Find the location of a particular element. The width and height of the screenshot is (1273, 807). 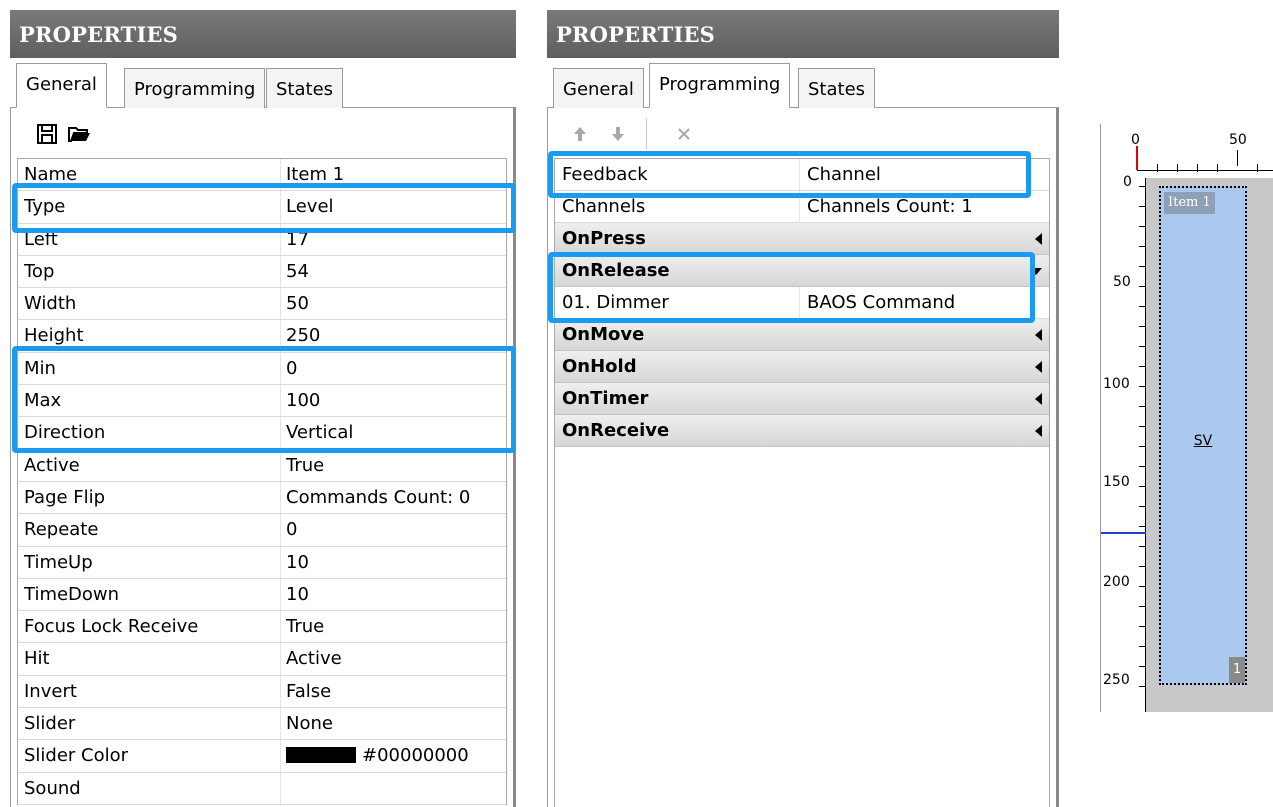

folder-open-icon is located at coordinates (79, 134).